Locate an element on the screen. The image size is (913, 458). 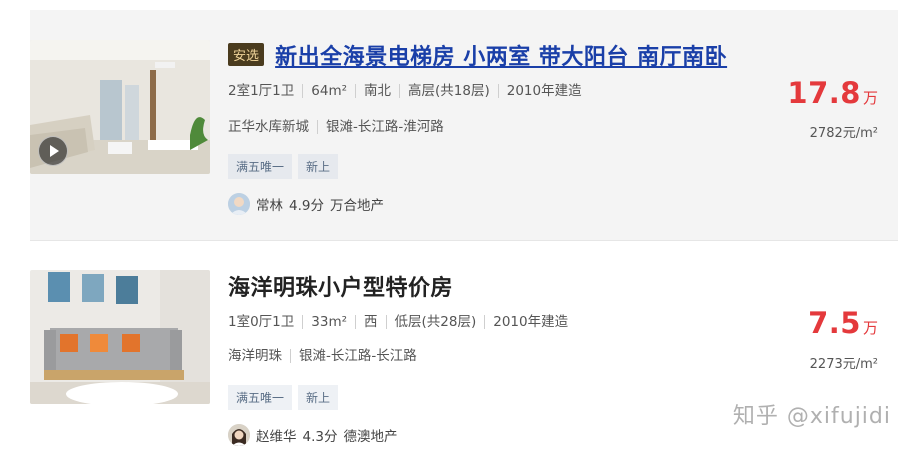
unit-price: 2273元/m² is located at coordinates (843, 364).